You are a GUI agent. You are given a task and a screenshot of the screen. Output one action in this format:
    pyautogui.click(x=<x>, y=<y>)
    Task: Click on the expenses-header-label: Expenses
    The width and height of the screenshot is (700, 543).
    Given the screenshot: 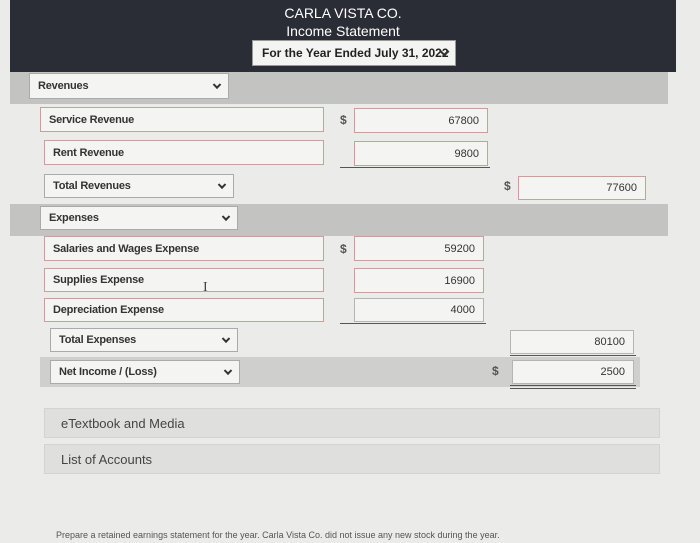 What is the action you would take?
    pyautogui.click(x=74, y=218)
    